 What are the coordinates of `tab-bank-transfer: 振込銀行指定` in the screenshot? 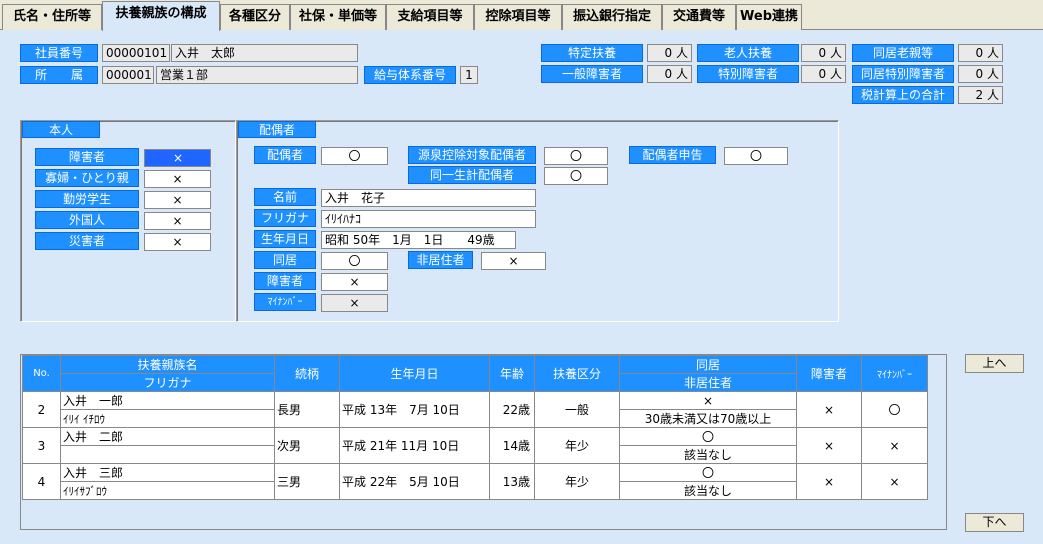 It's located at (612, 17).